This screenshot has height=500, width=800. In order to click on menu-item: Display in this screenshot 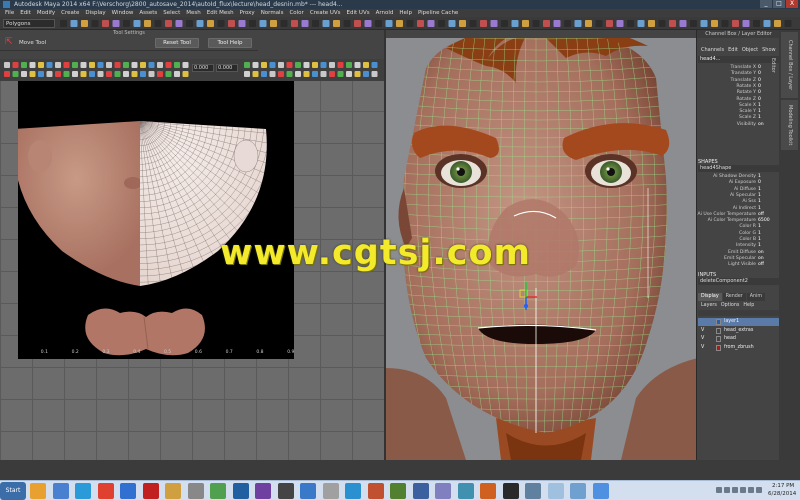, I will do `click(95, 13)`.